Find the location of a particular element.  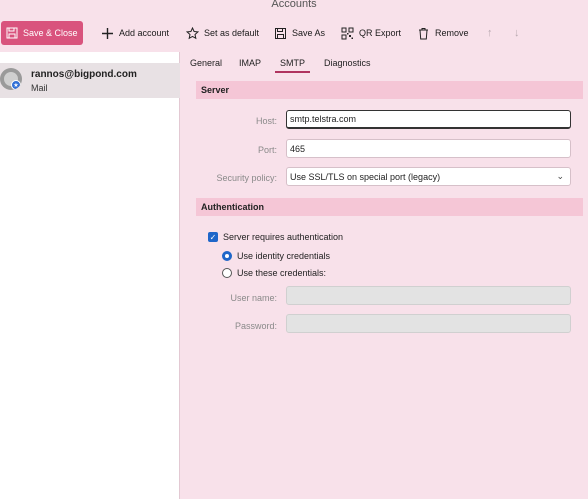

use-these-label: Use these credentials: is located at coordinates (282, 273).